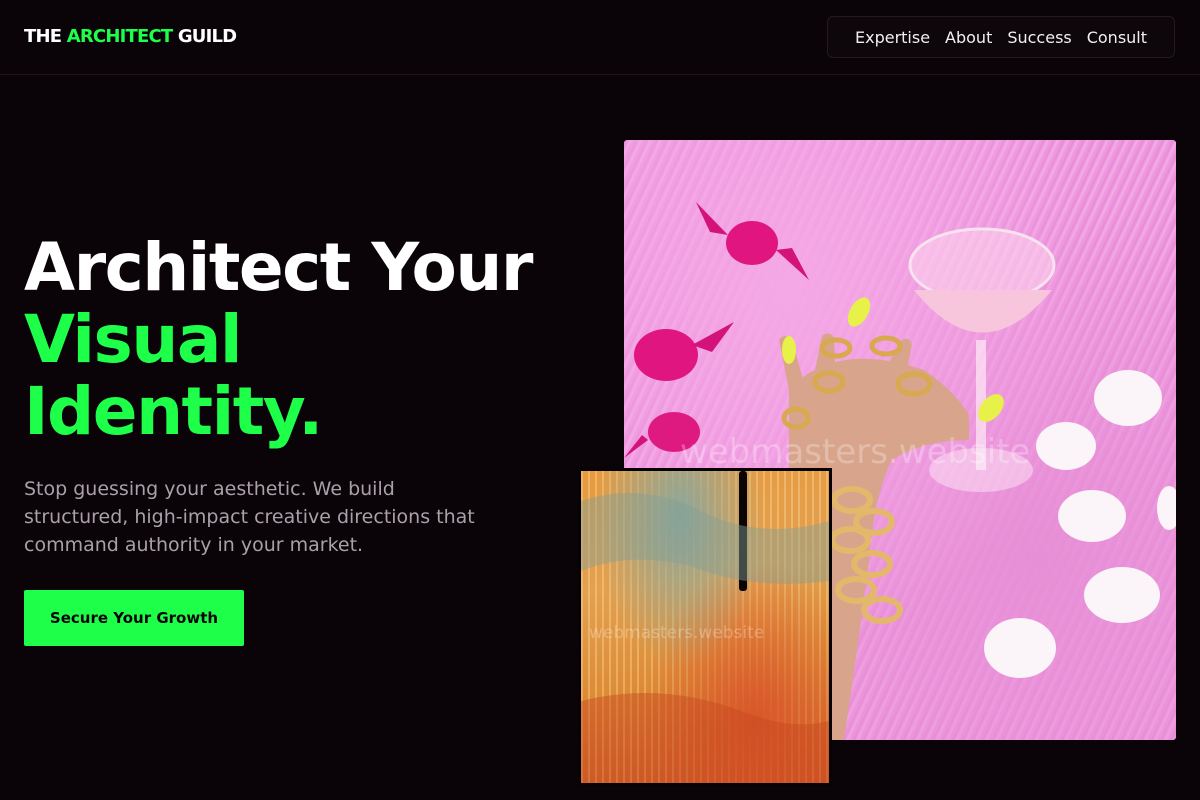  I want to click on logo-the: THE, so click(45, 36).